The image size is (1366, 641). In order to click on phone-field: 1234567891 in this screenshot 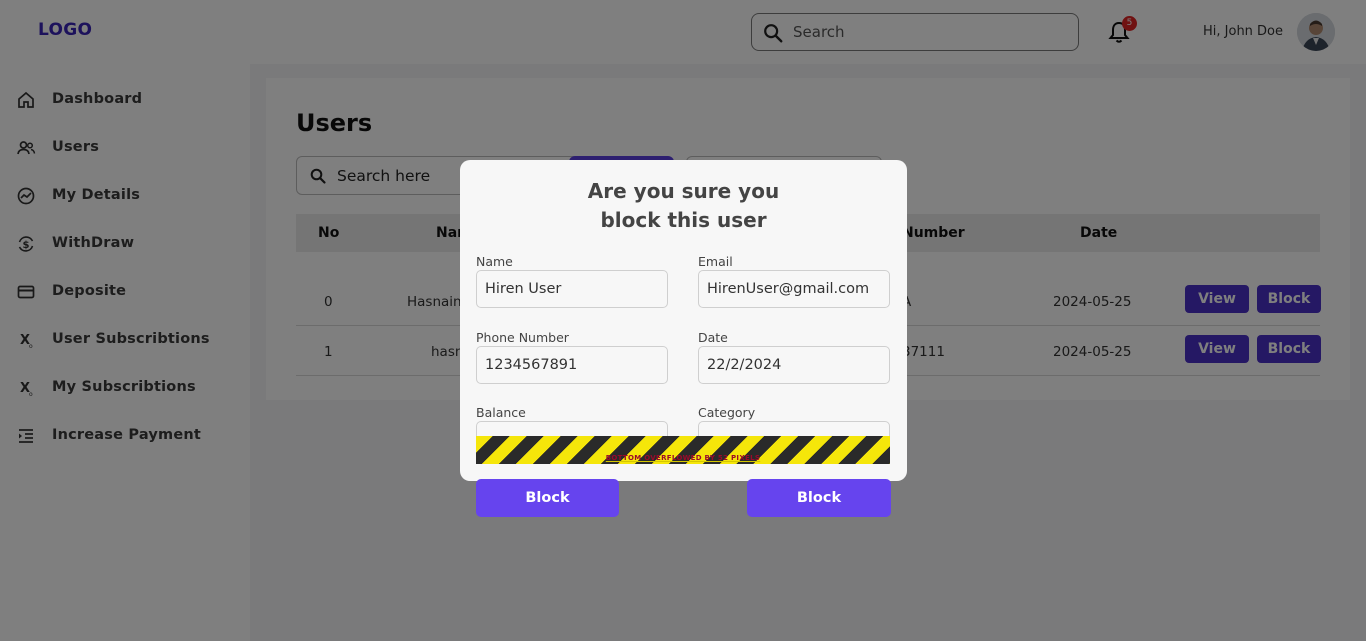, I will do `click(572, 365)`.